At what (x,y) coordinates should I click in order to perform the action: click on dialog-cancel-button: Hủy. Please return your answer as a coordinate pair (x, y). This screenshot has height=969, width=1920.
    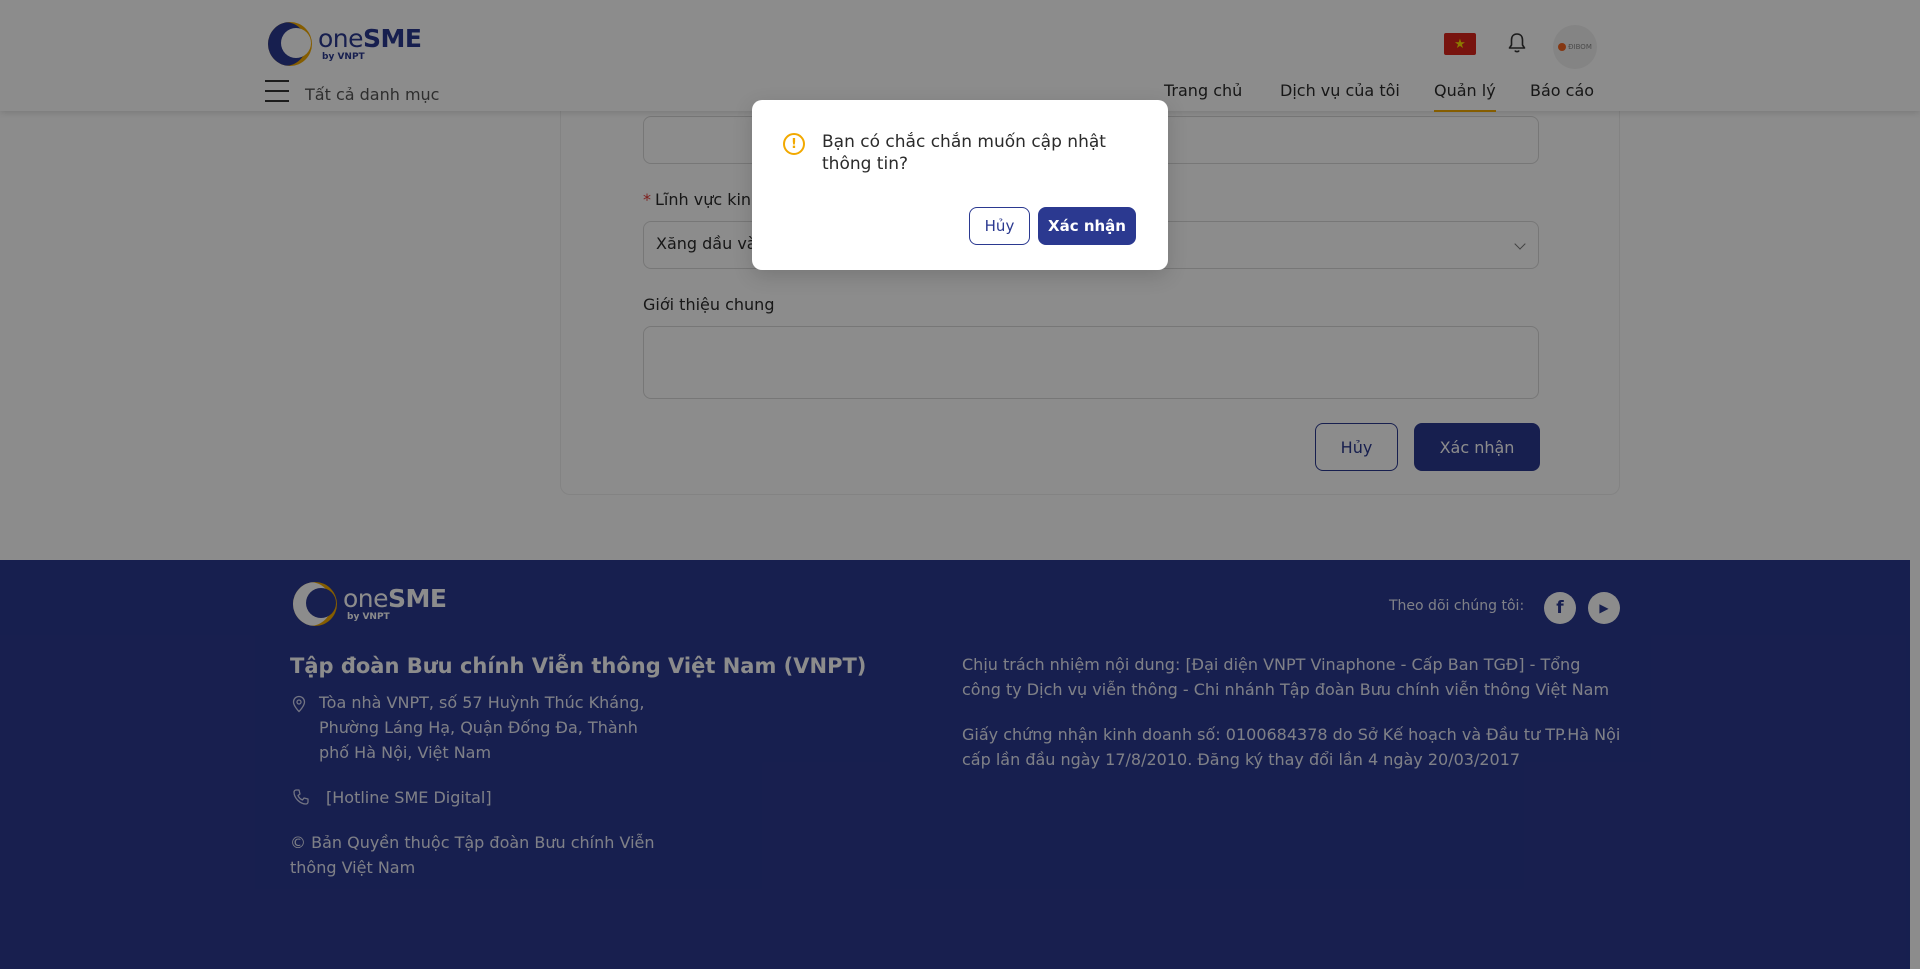
    Looking at the image, I should click on (999, 226).